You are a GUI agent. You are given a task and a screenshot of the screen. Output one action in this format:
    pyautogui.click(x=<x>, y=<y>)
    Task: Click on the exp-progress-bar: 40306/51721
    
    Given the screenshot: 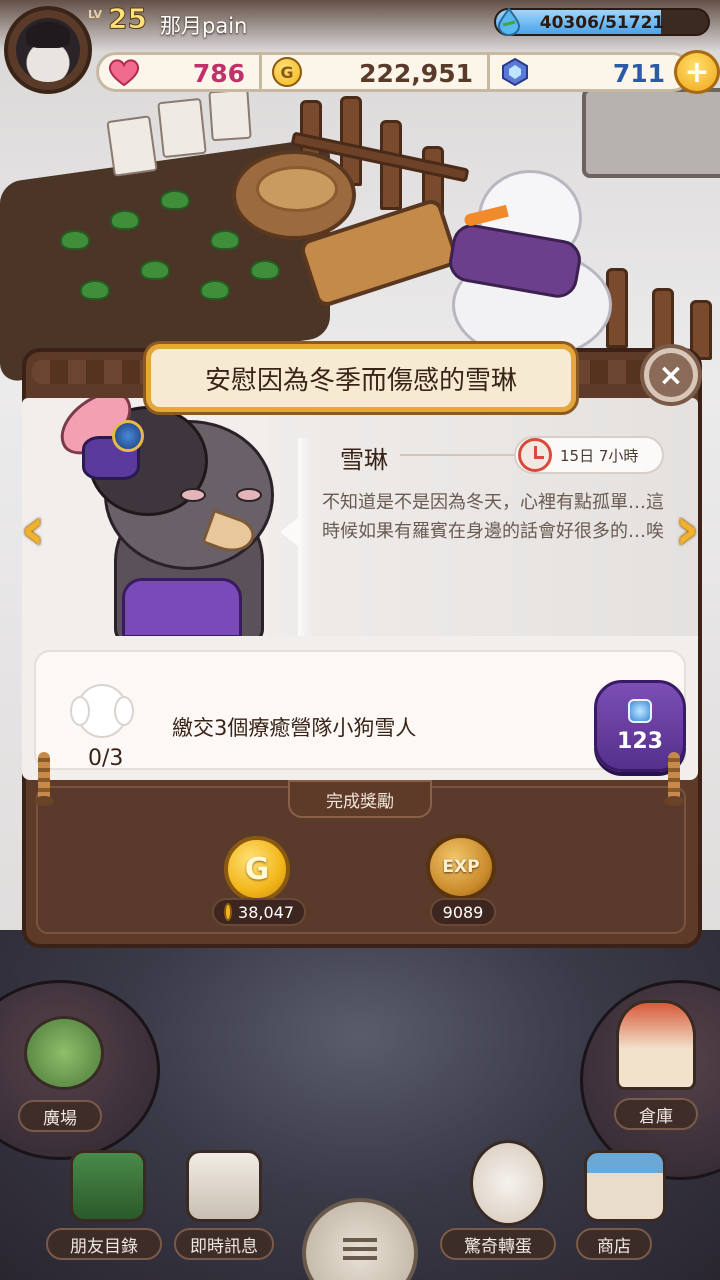 What is the action you would take?
    pyautogui.click(x=602, y=22)
    